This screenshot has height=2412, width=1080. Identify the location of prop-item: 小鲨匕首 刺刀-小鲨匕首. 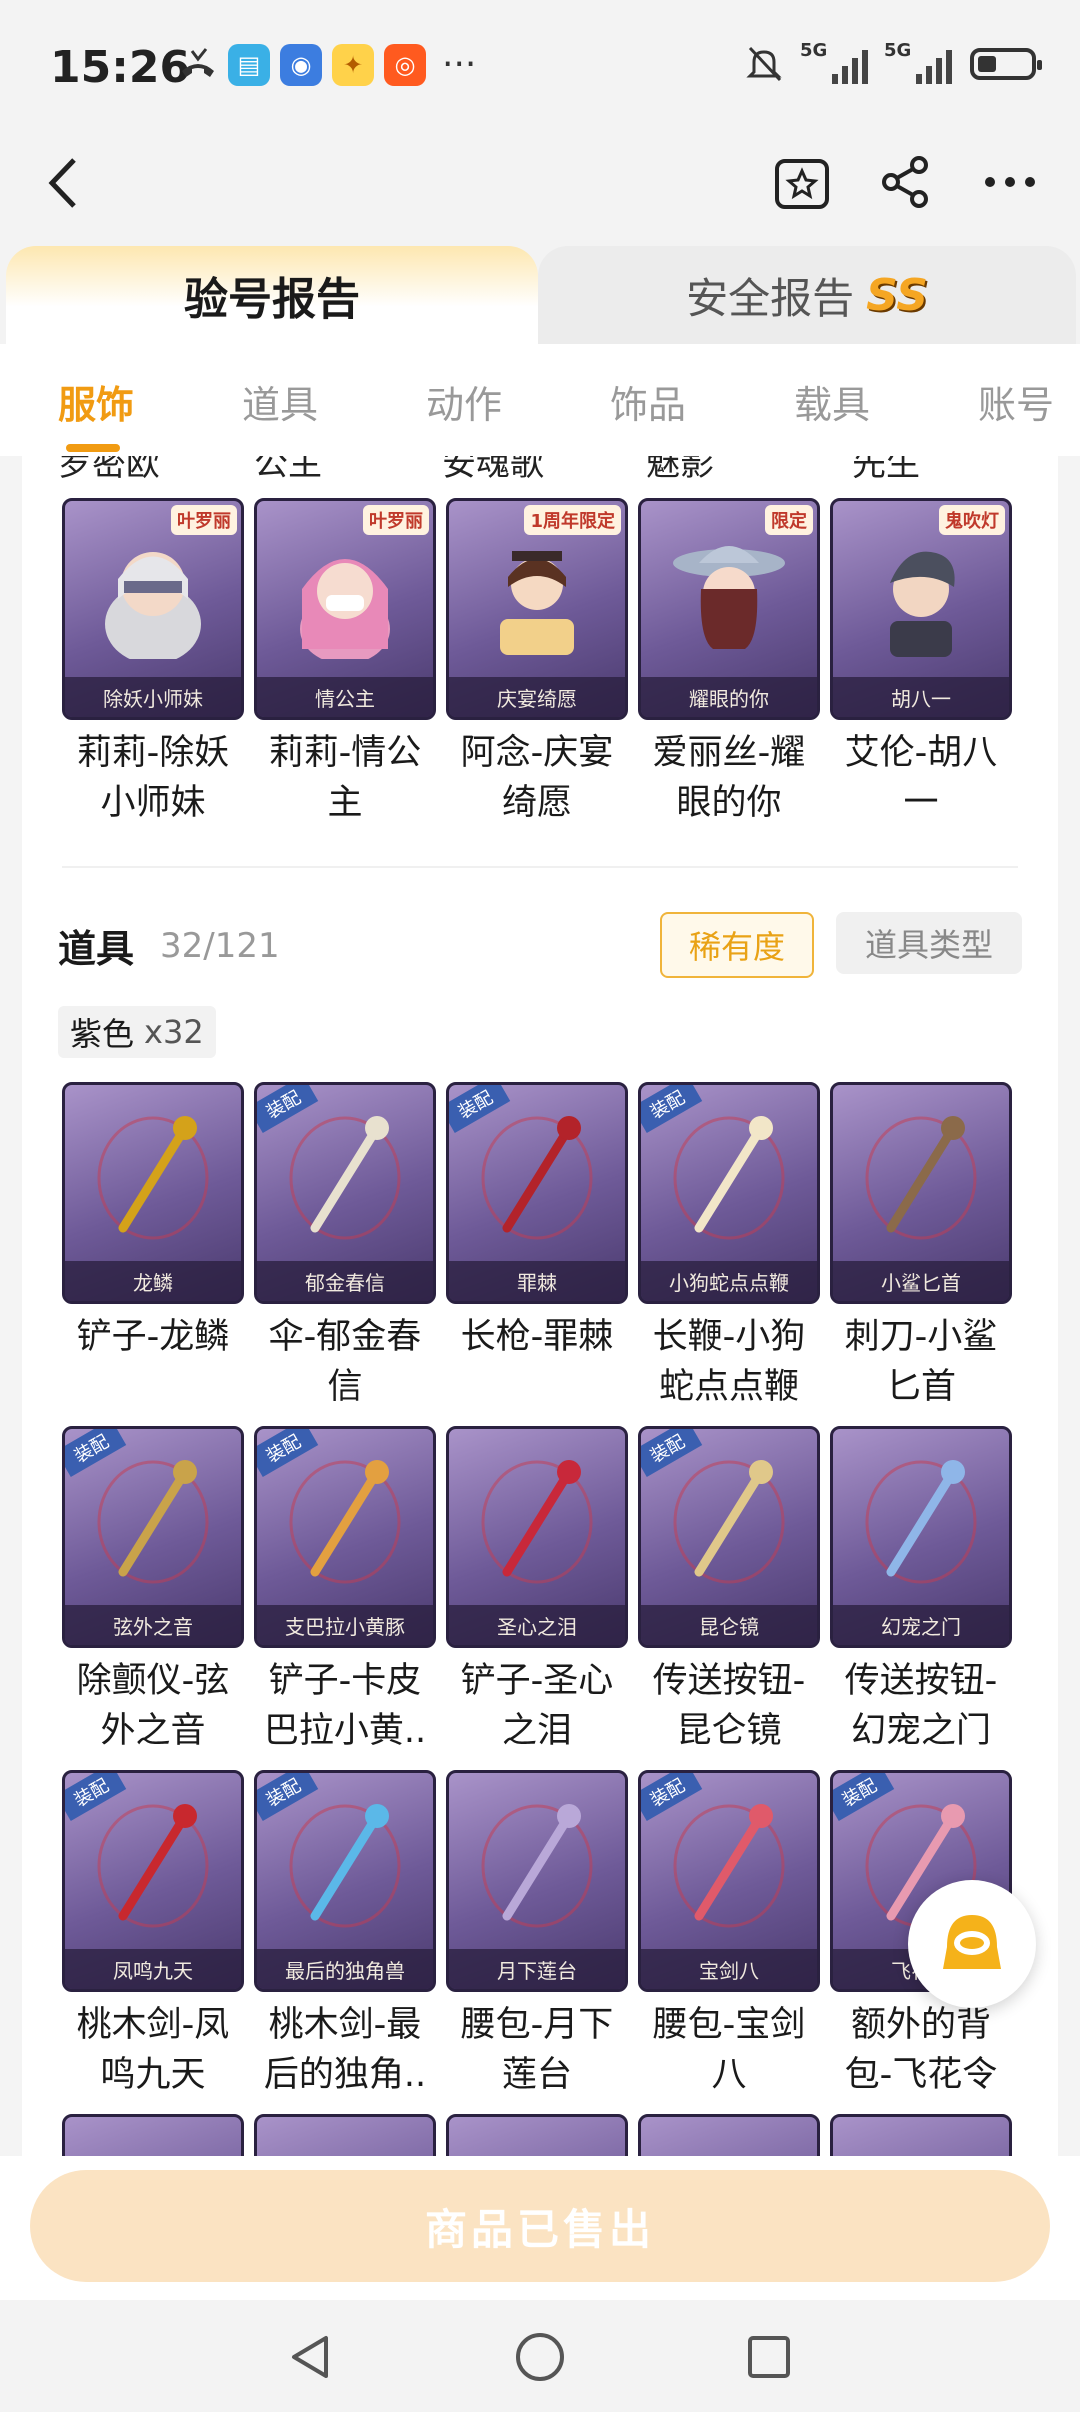
(921, 1247).